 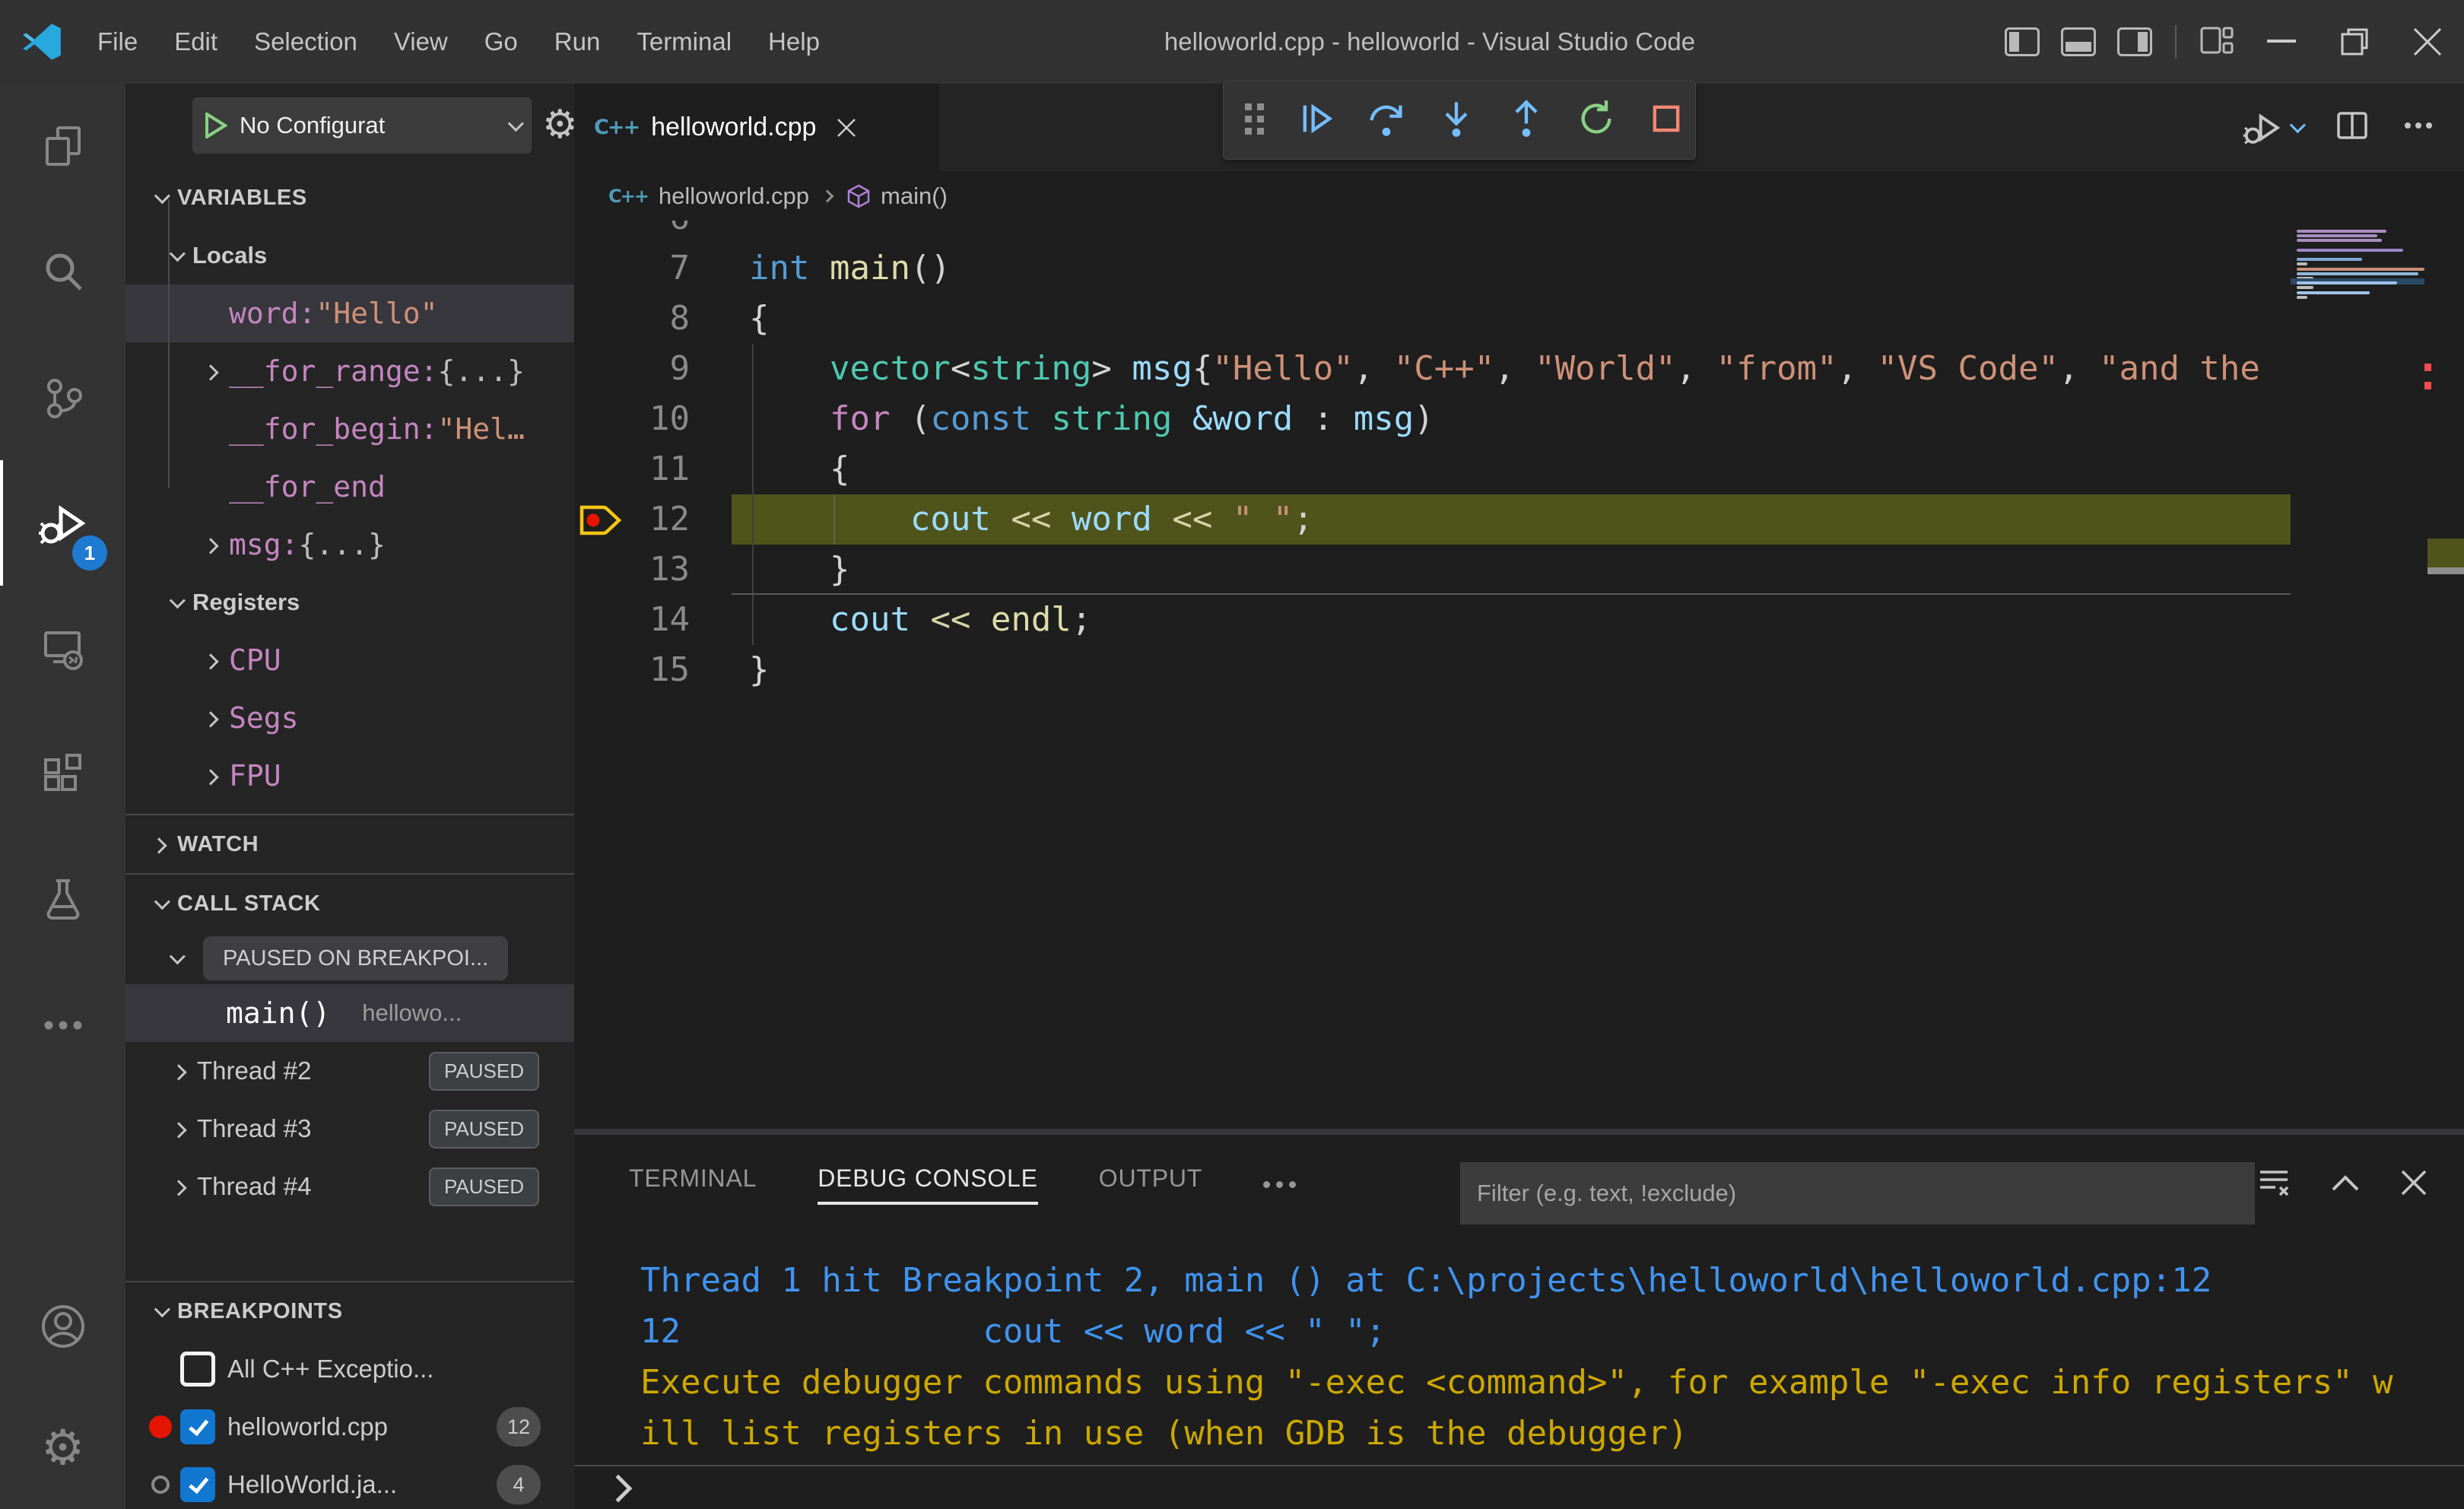 I want to click on step-over-button, so click(x=1386, y=120).